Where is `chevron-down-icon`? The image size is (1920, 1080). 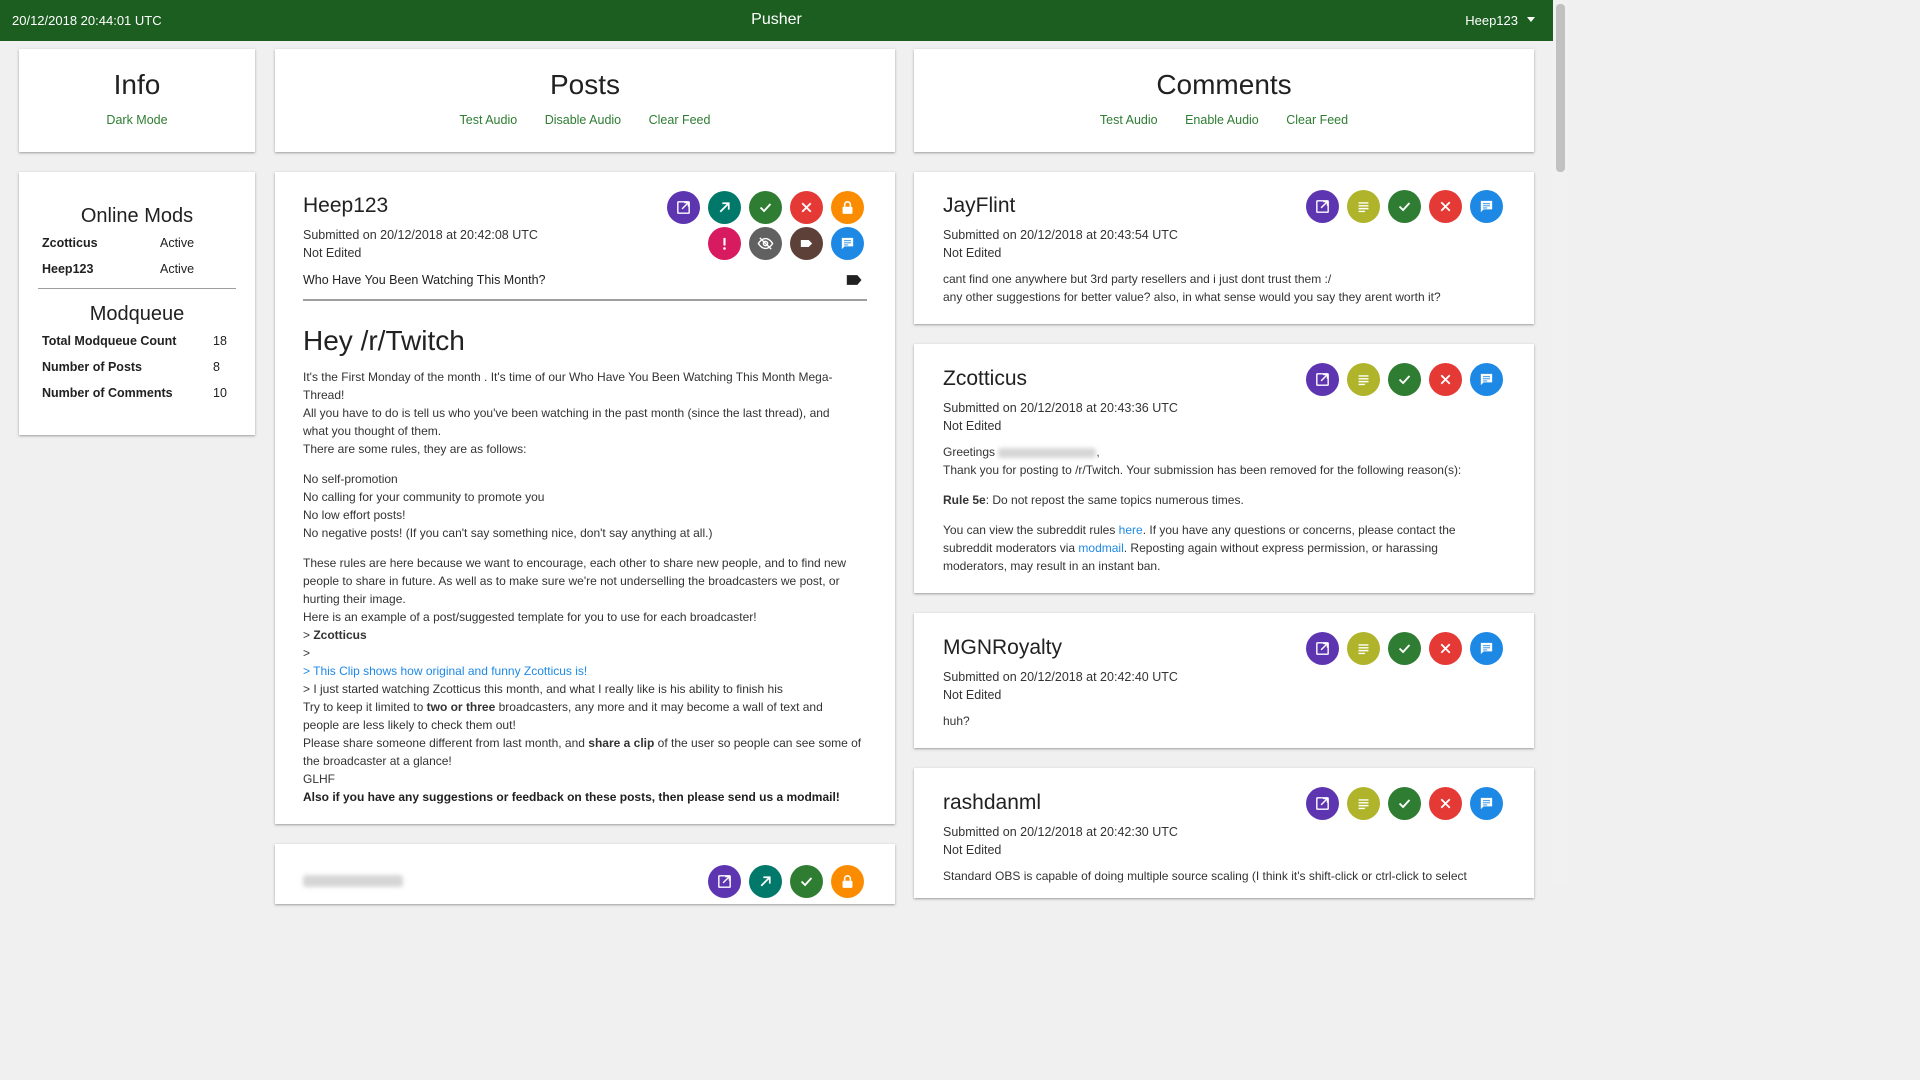 chevron-down-icon is located at coordinates (1531, 19).